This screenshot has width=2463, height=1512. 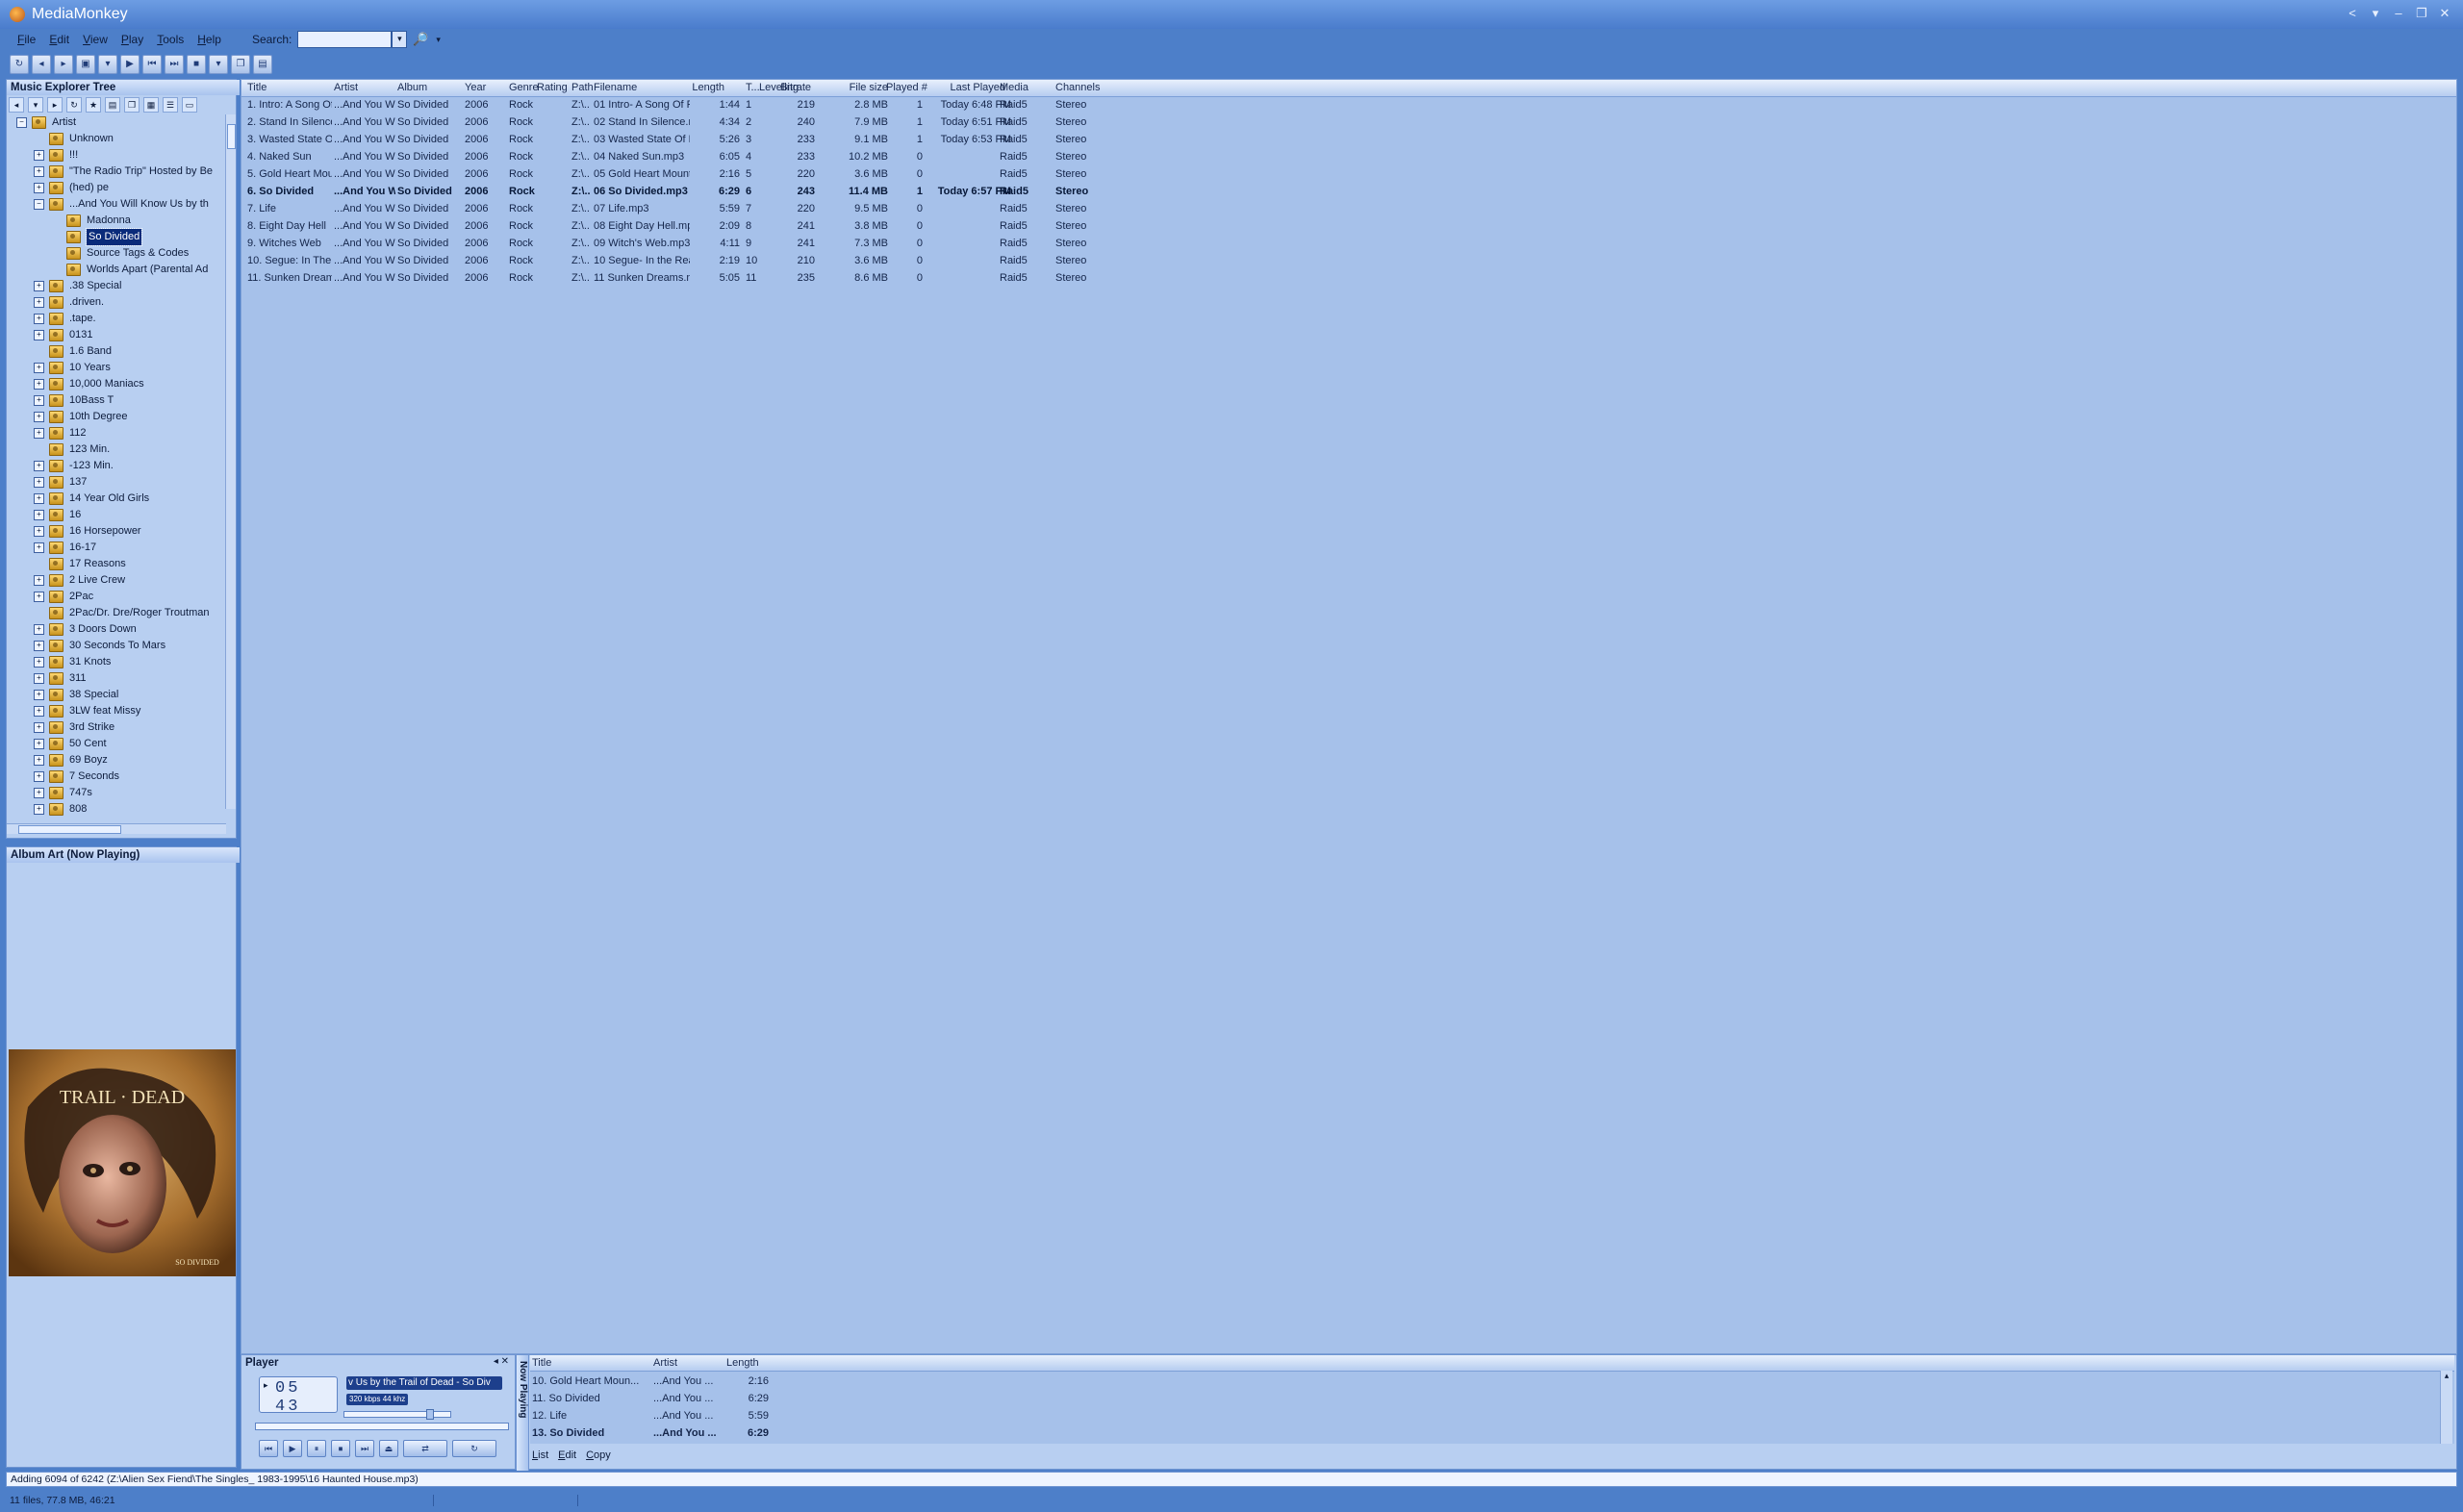 I want to click on tree-item: + .driven., so click(x=69, y=302).